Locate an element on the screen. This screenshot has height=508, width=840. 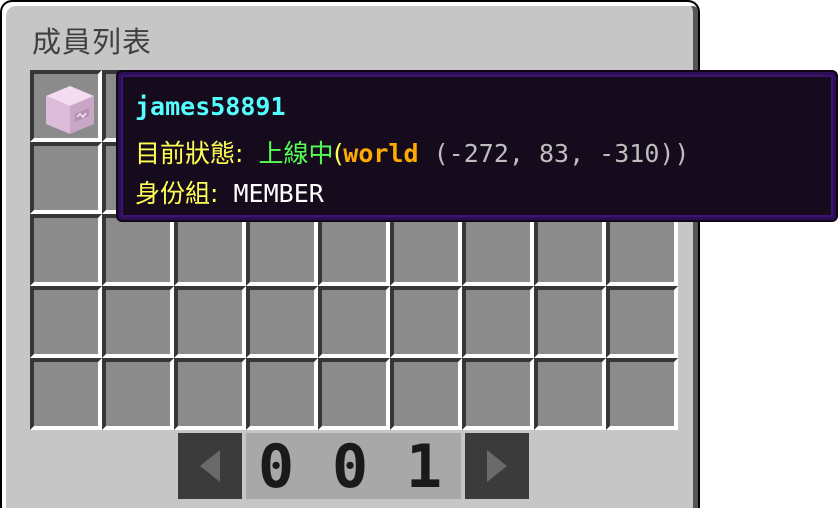
page-number-display: 0 0 1 is located at coordinates (353, 466).